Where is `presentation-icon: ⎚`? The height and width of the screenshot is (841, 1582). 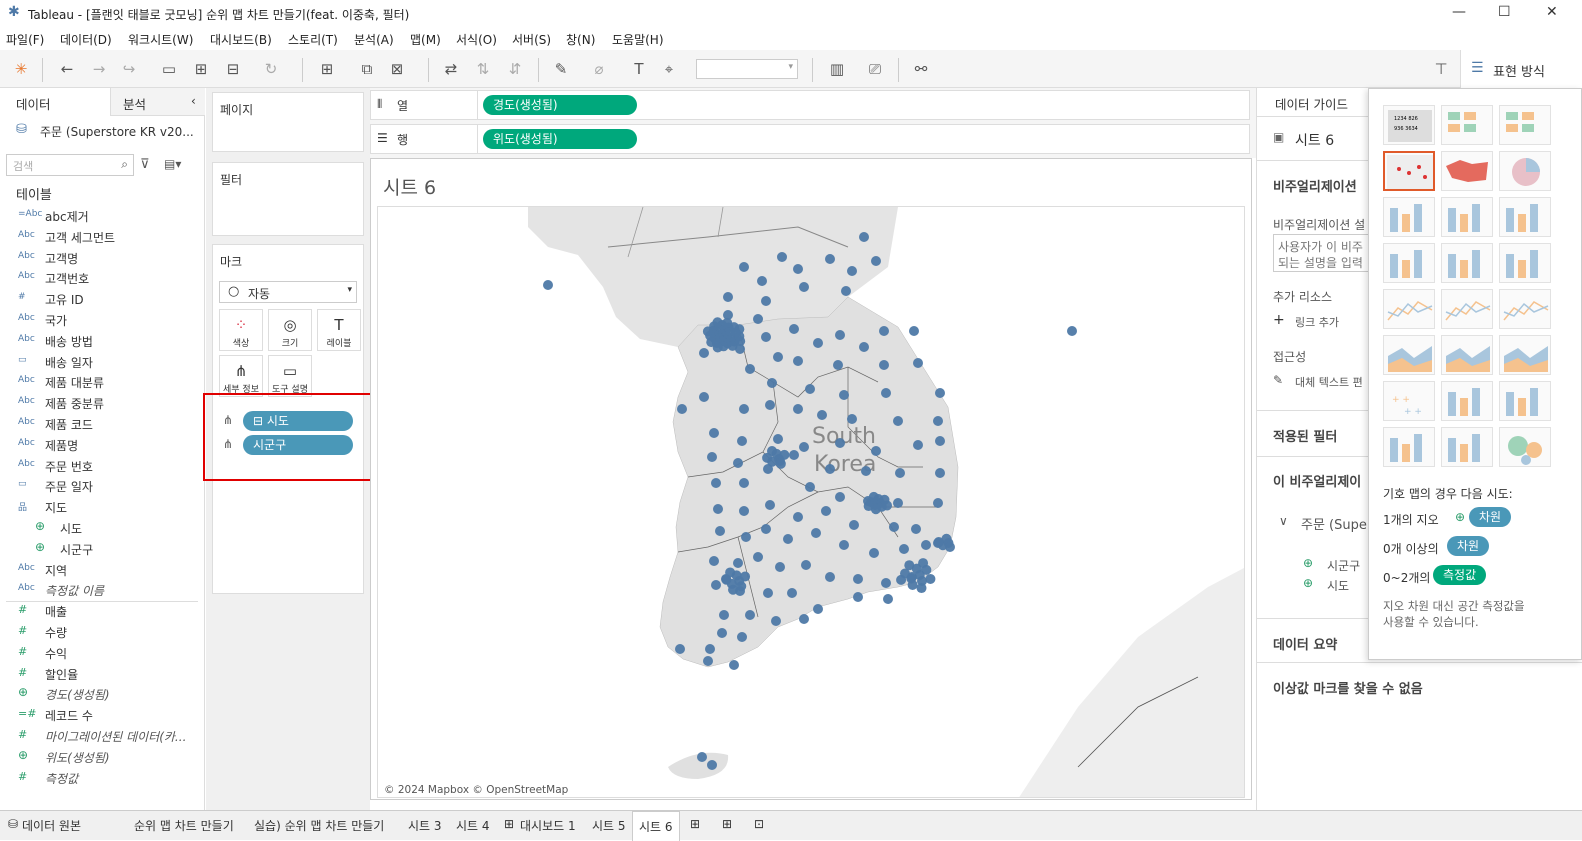 presentation-icon: ⎚ is located at coordinates (875, 70).